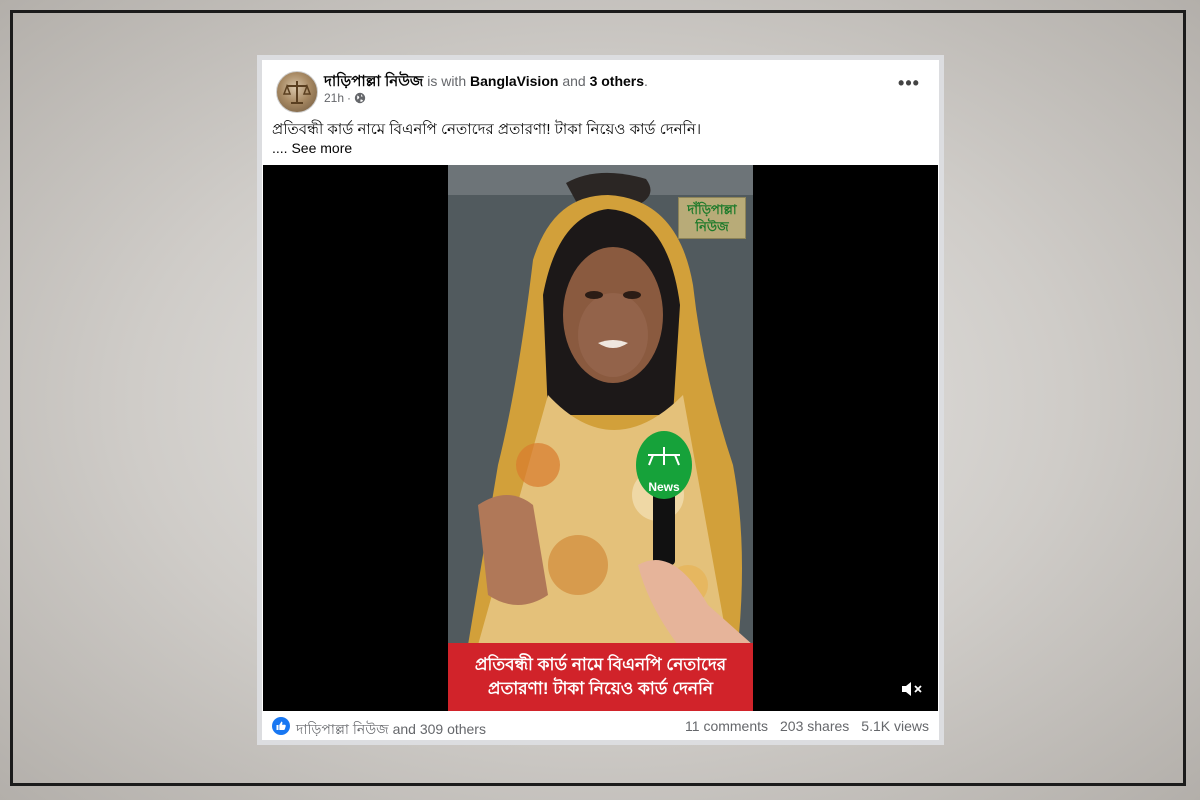 Image resolution: width=1200 pixels, height=800 pixels. I want to click on reactions-summary: দাড়িপাল্লা নিউজ and 309 others, so click(391, 730).